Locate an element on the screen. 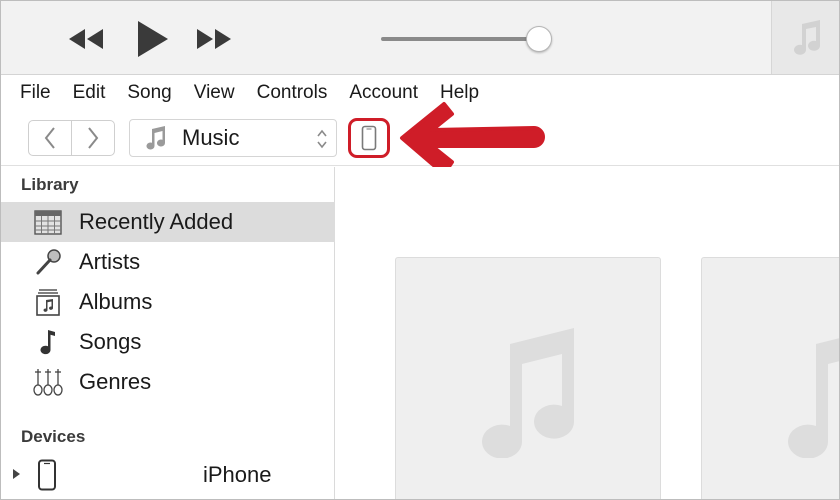 The width and height of the screenshot is (840, 500). guitar-icon is located at coordinates (48, 382).